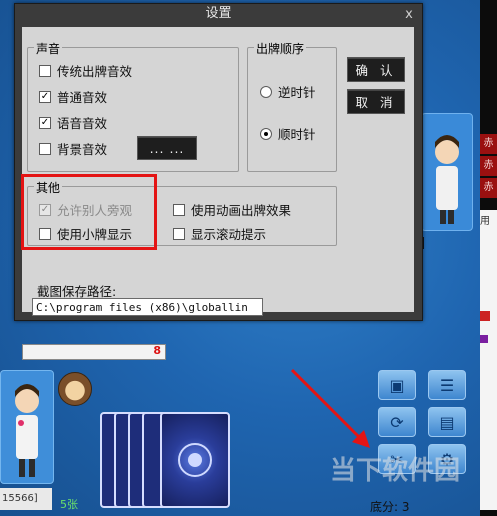 This screenshot has width=497, height=516. Describe the element at coordinates (26, 499) in the screenshot. I see `player-name: 15566]` at that location.